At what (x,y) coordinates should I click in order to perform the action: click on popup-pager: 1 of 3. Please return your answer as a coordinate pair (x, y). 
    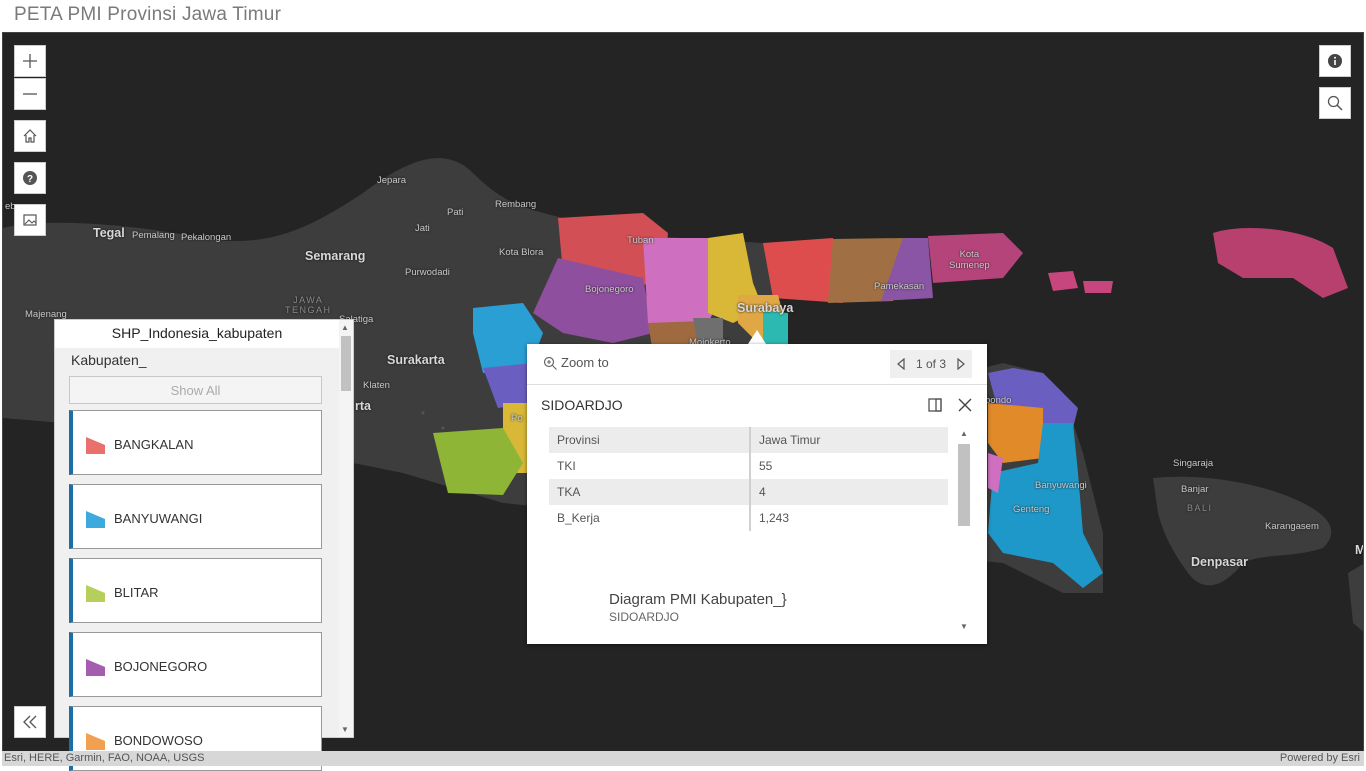
    Looking at the image, I should click on (931, 364).